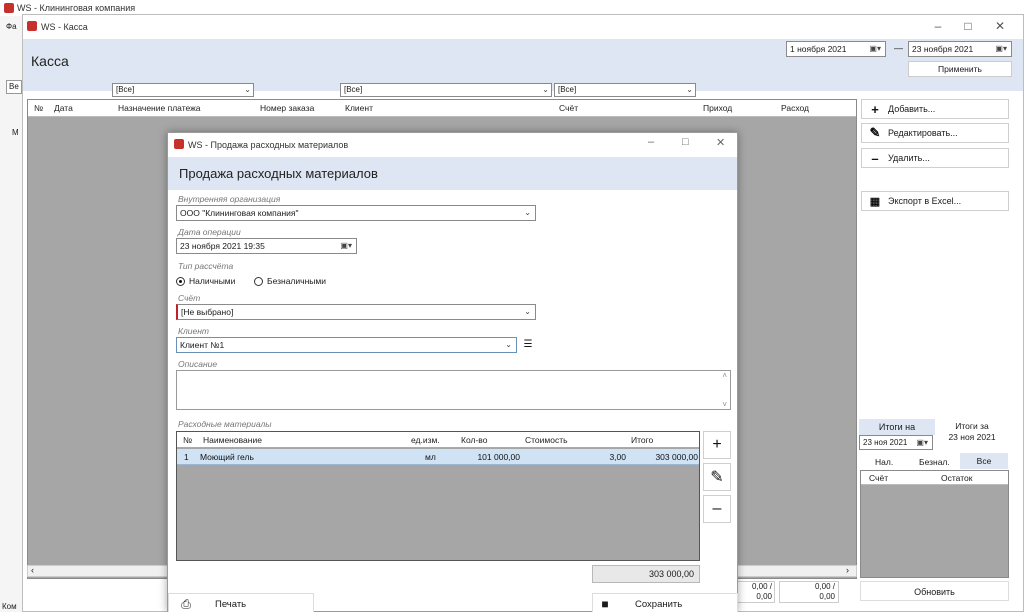  Describe the element at coordinates (646, 574) in the screenshot. I see `grand-total-field: 303 000,00` at that location.